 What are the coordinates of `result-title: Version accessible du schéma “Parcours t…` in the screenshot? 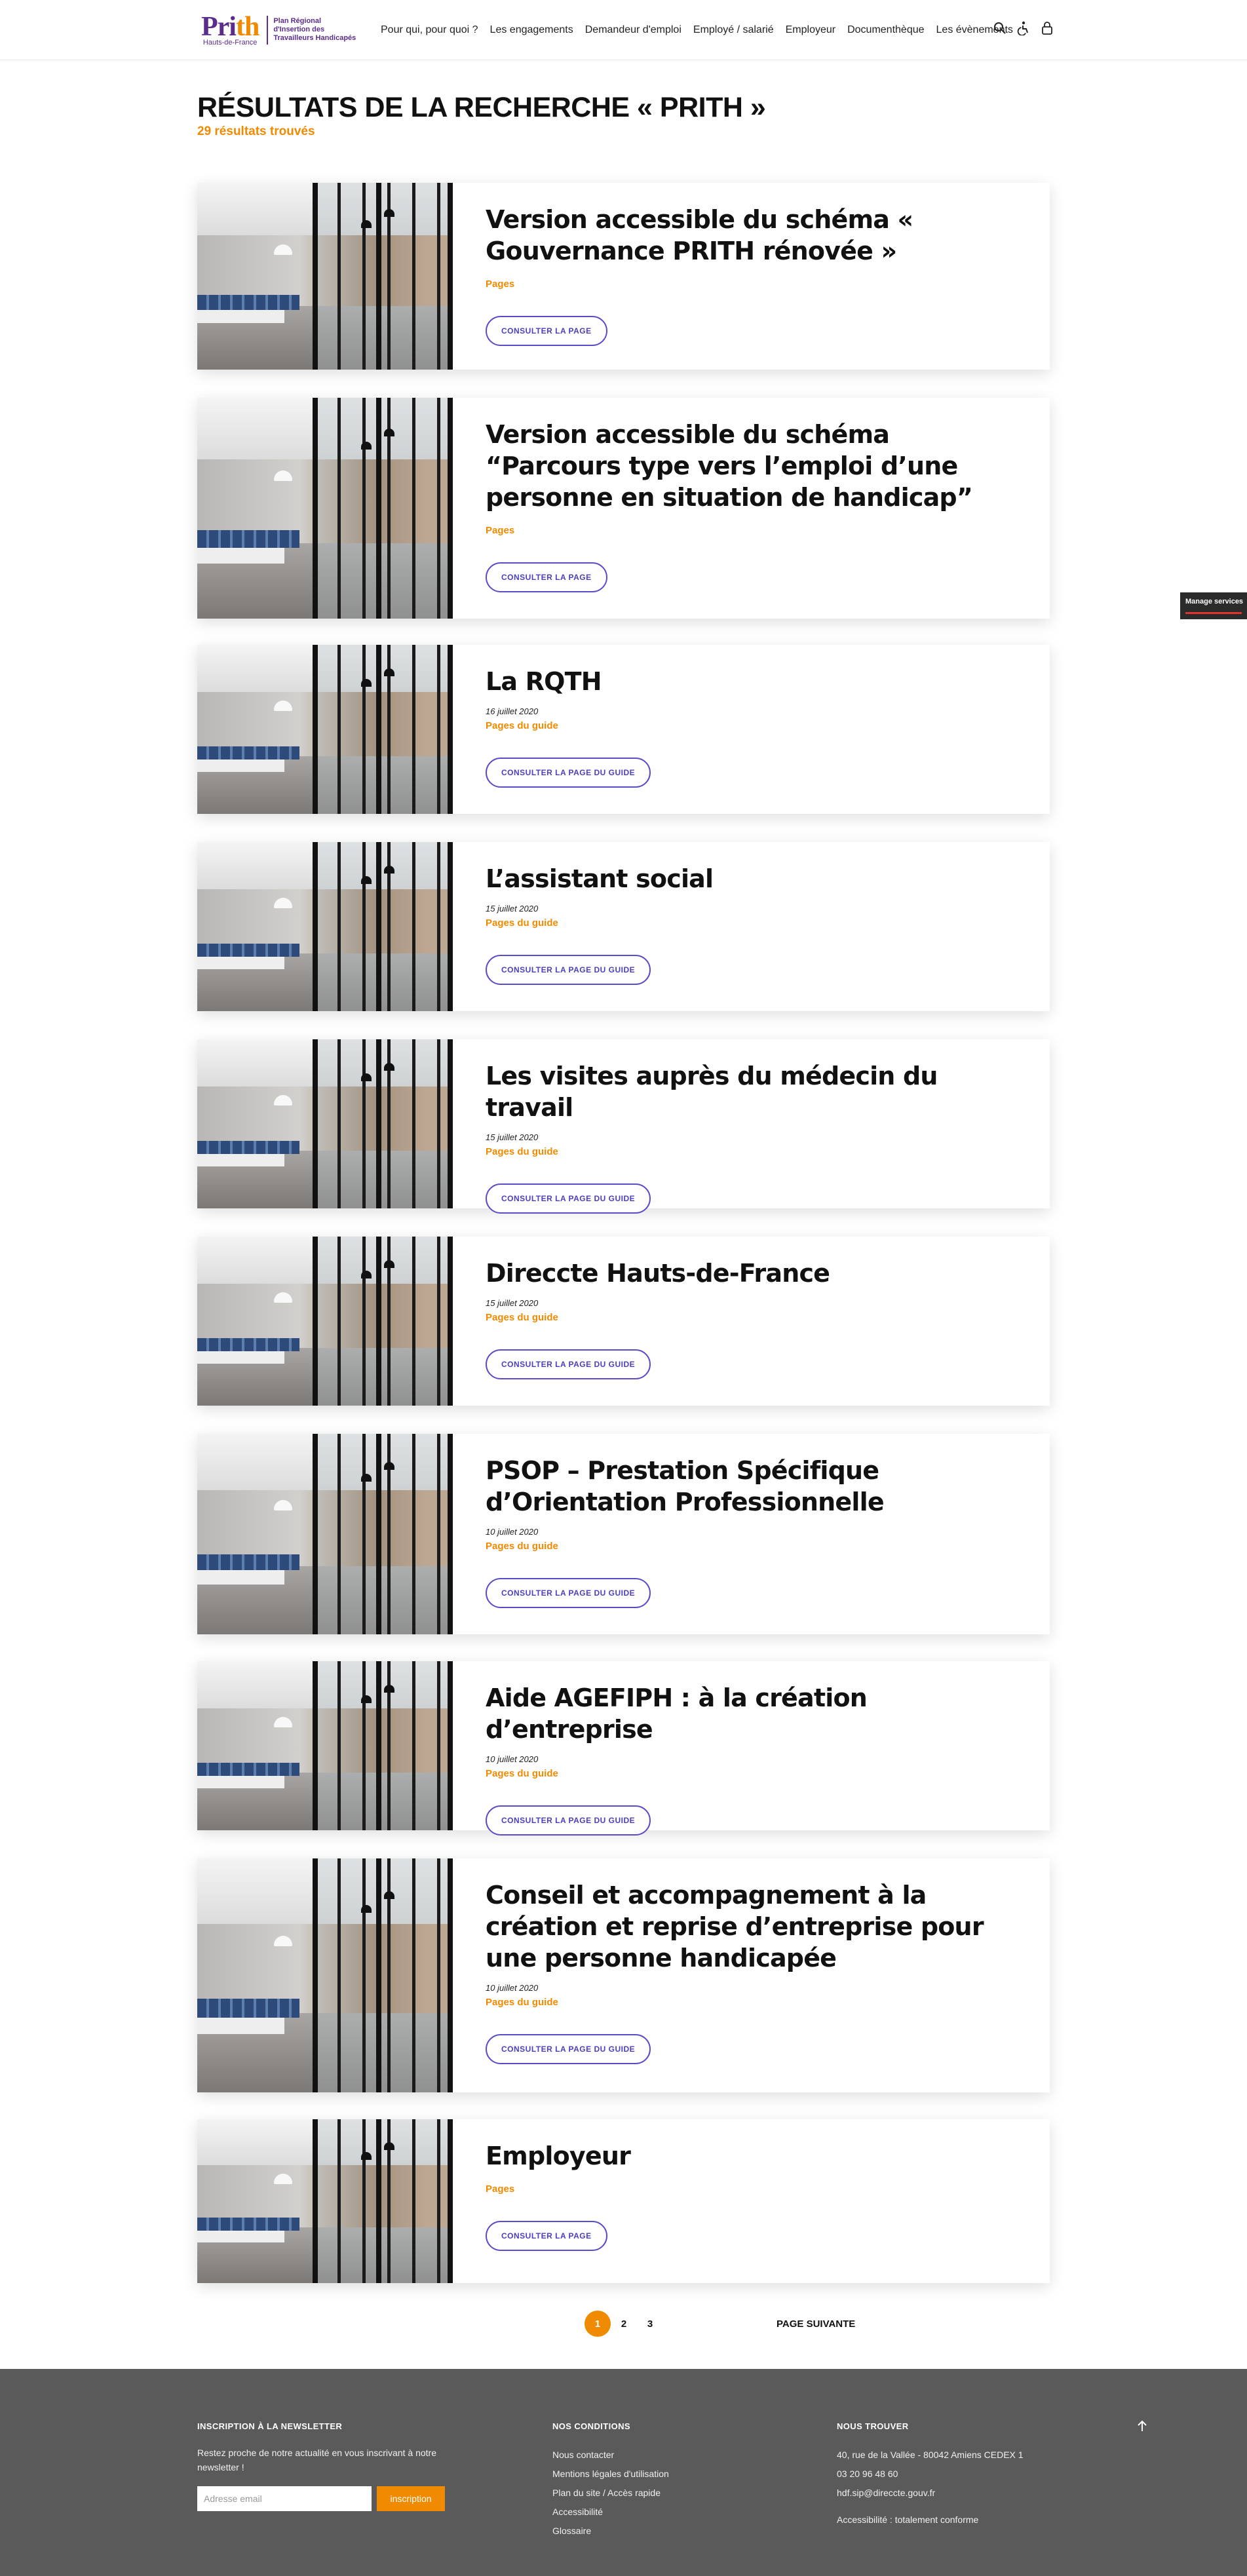 It's located at (751, 466).